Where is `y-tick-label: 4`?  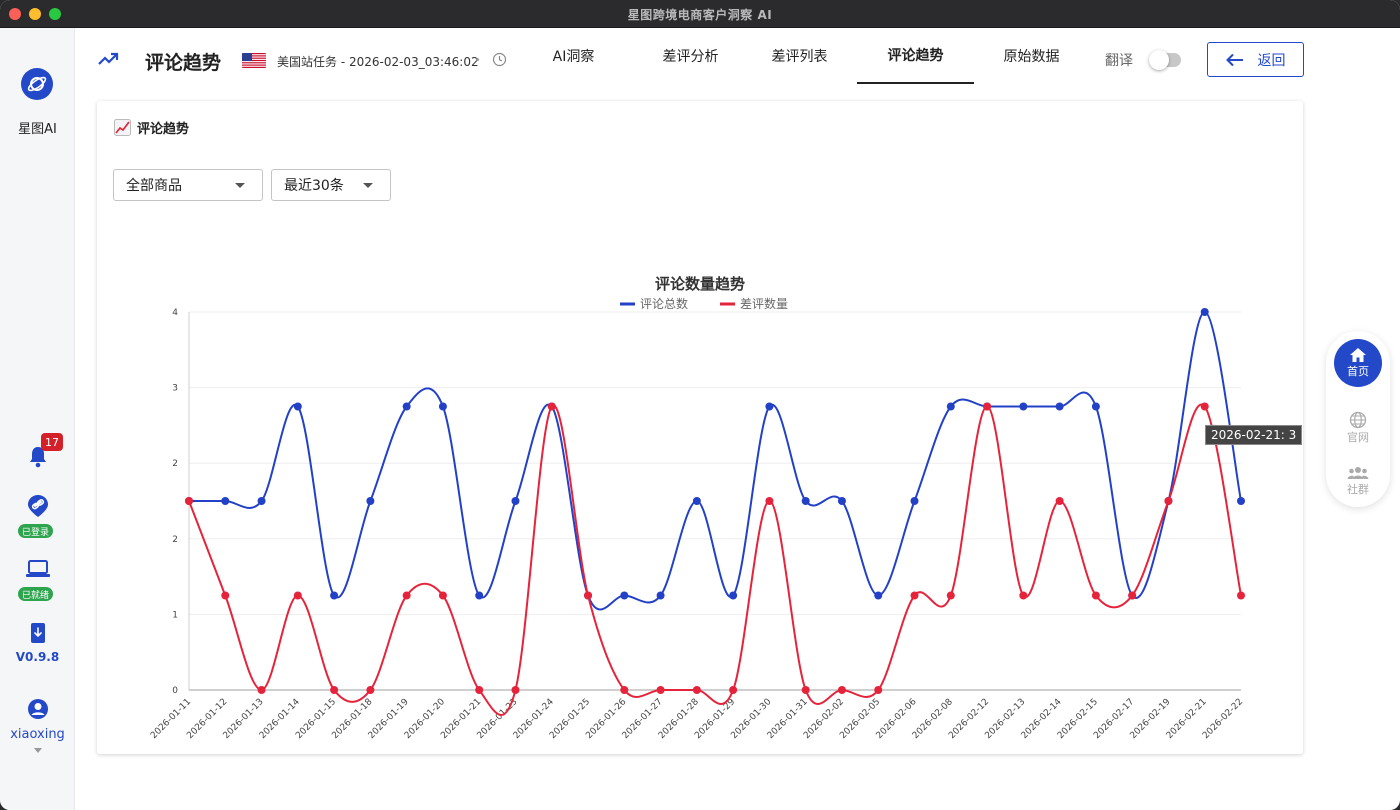 y-tick-label: 4 is located at coordinates (175, 313).